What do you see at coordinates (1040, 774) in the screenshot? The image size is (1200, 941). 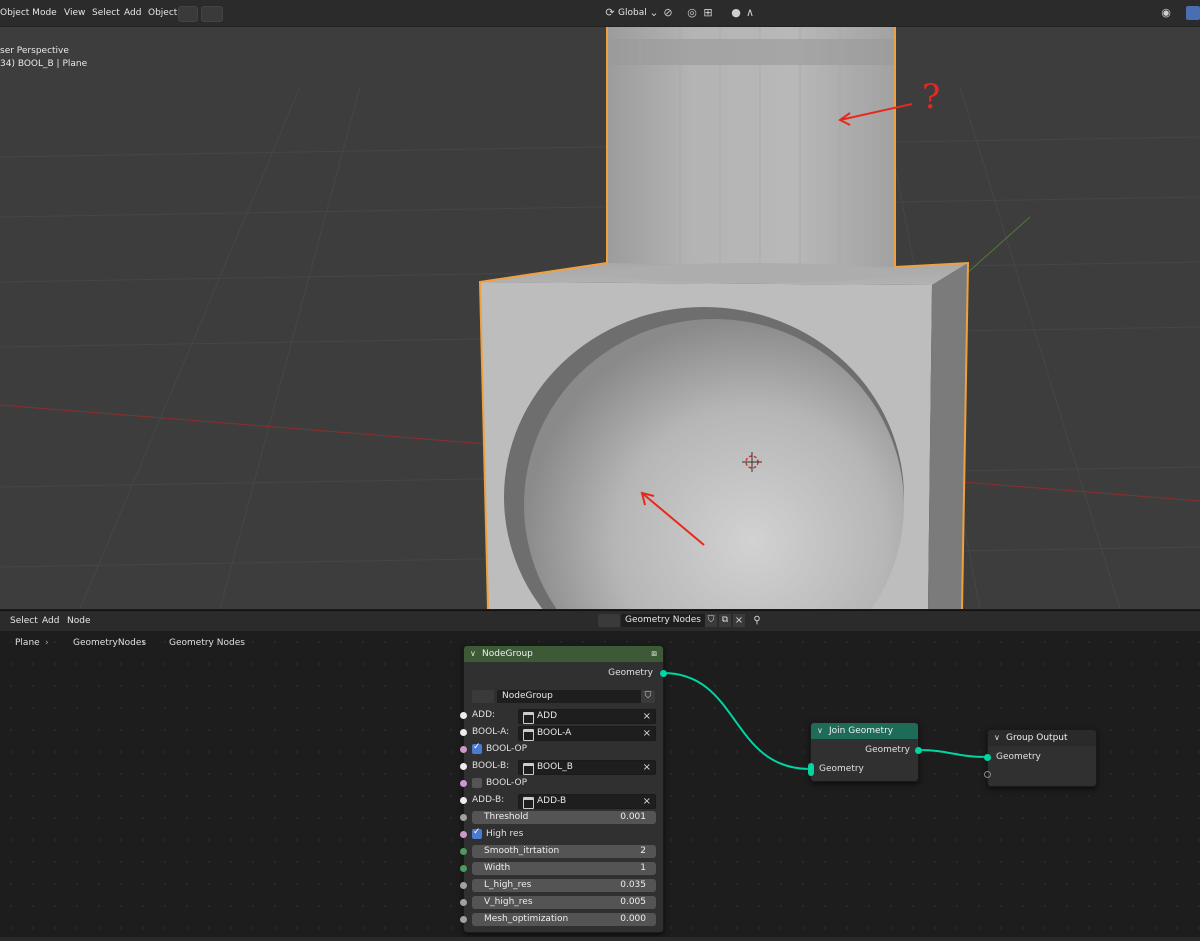 I see `group-output-empty-row` at bounding box center [1040, 774].